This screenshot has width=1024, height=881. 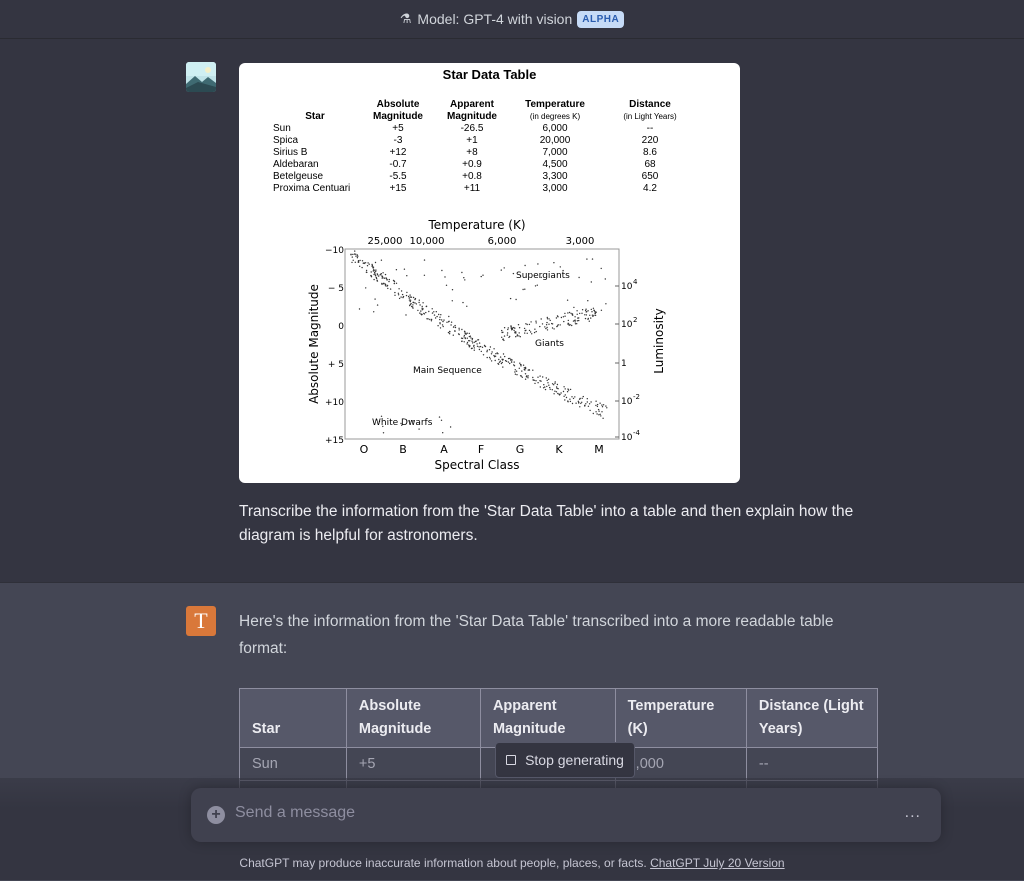 What do you see at coordinates (717, 863) in the screenshot?
I see `version-link: ChatGPT July 20 Version` at bounding box center [717, 863].